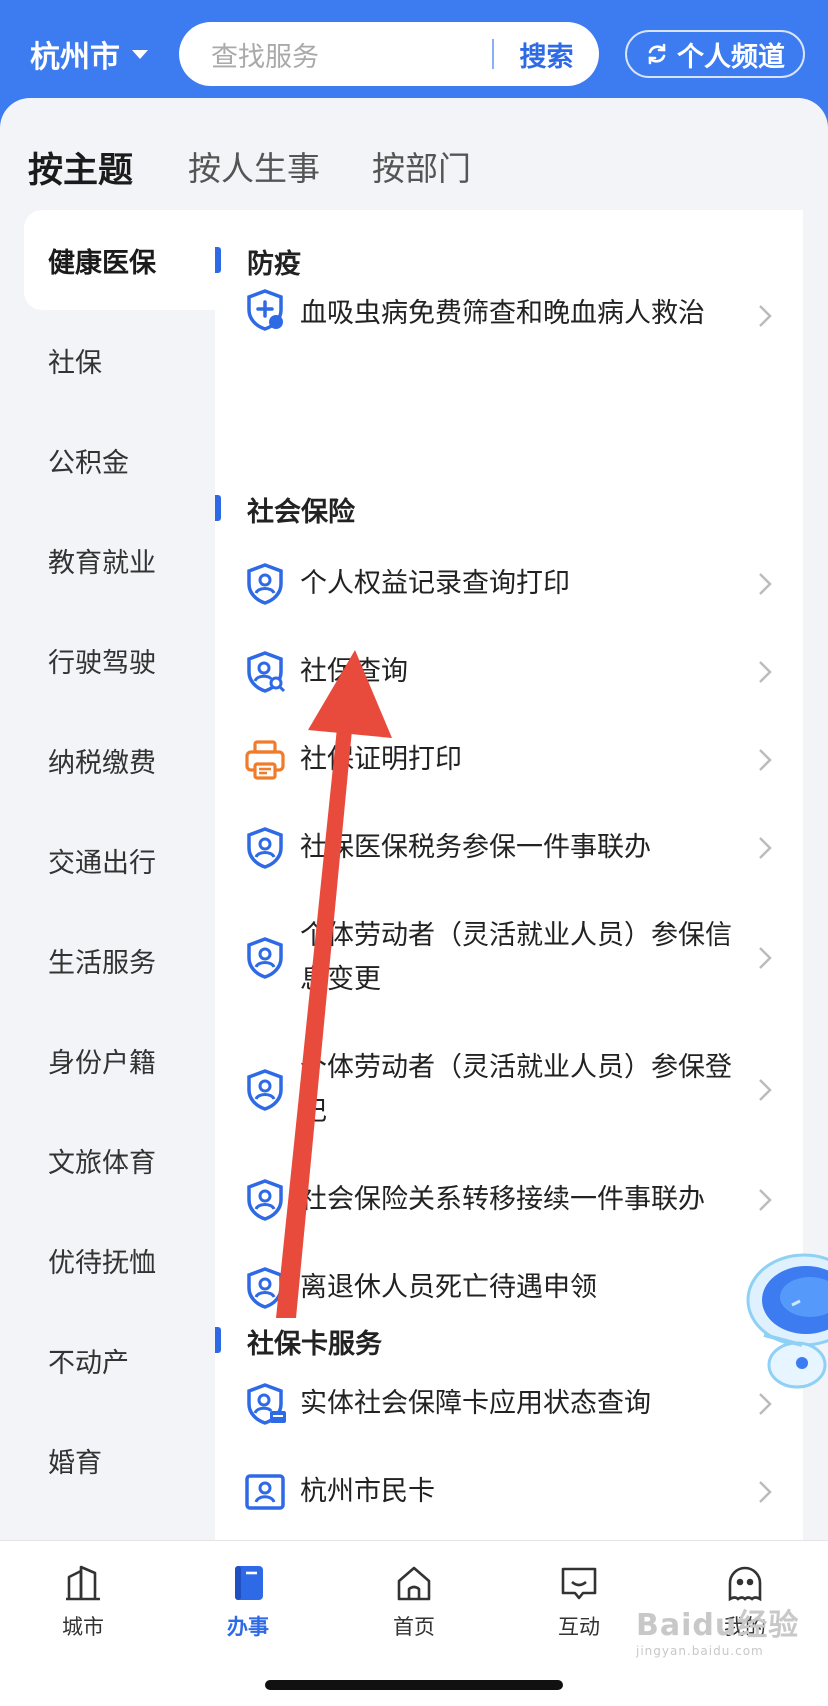 This screenshot has width=828, height=1706. Describe the element at coordinates (718, 1625) in the screenshot. I see `watermark-main: Baidu经验` at that location.